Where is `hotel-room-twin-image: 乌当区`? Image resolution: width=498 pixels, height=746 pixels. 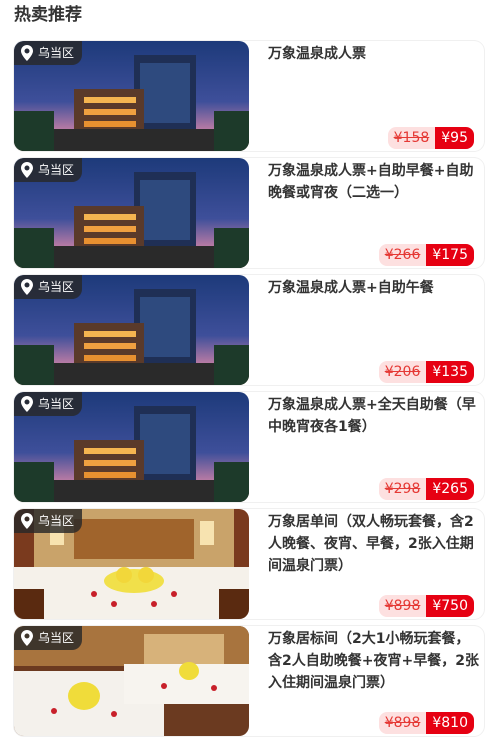 hotel-room-twin-image: 乌当区 is located at coordinates (131, 681).